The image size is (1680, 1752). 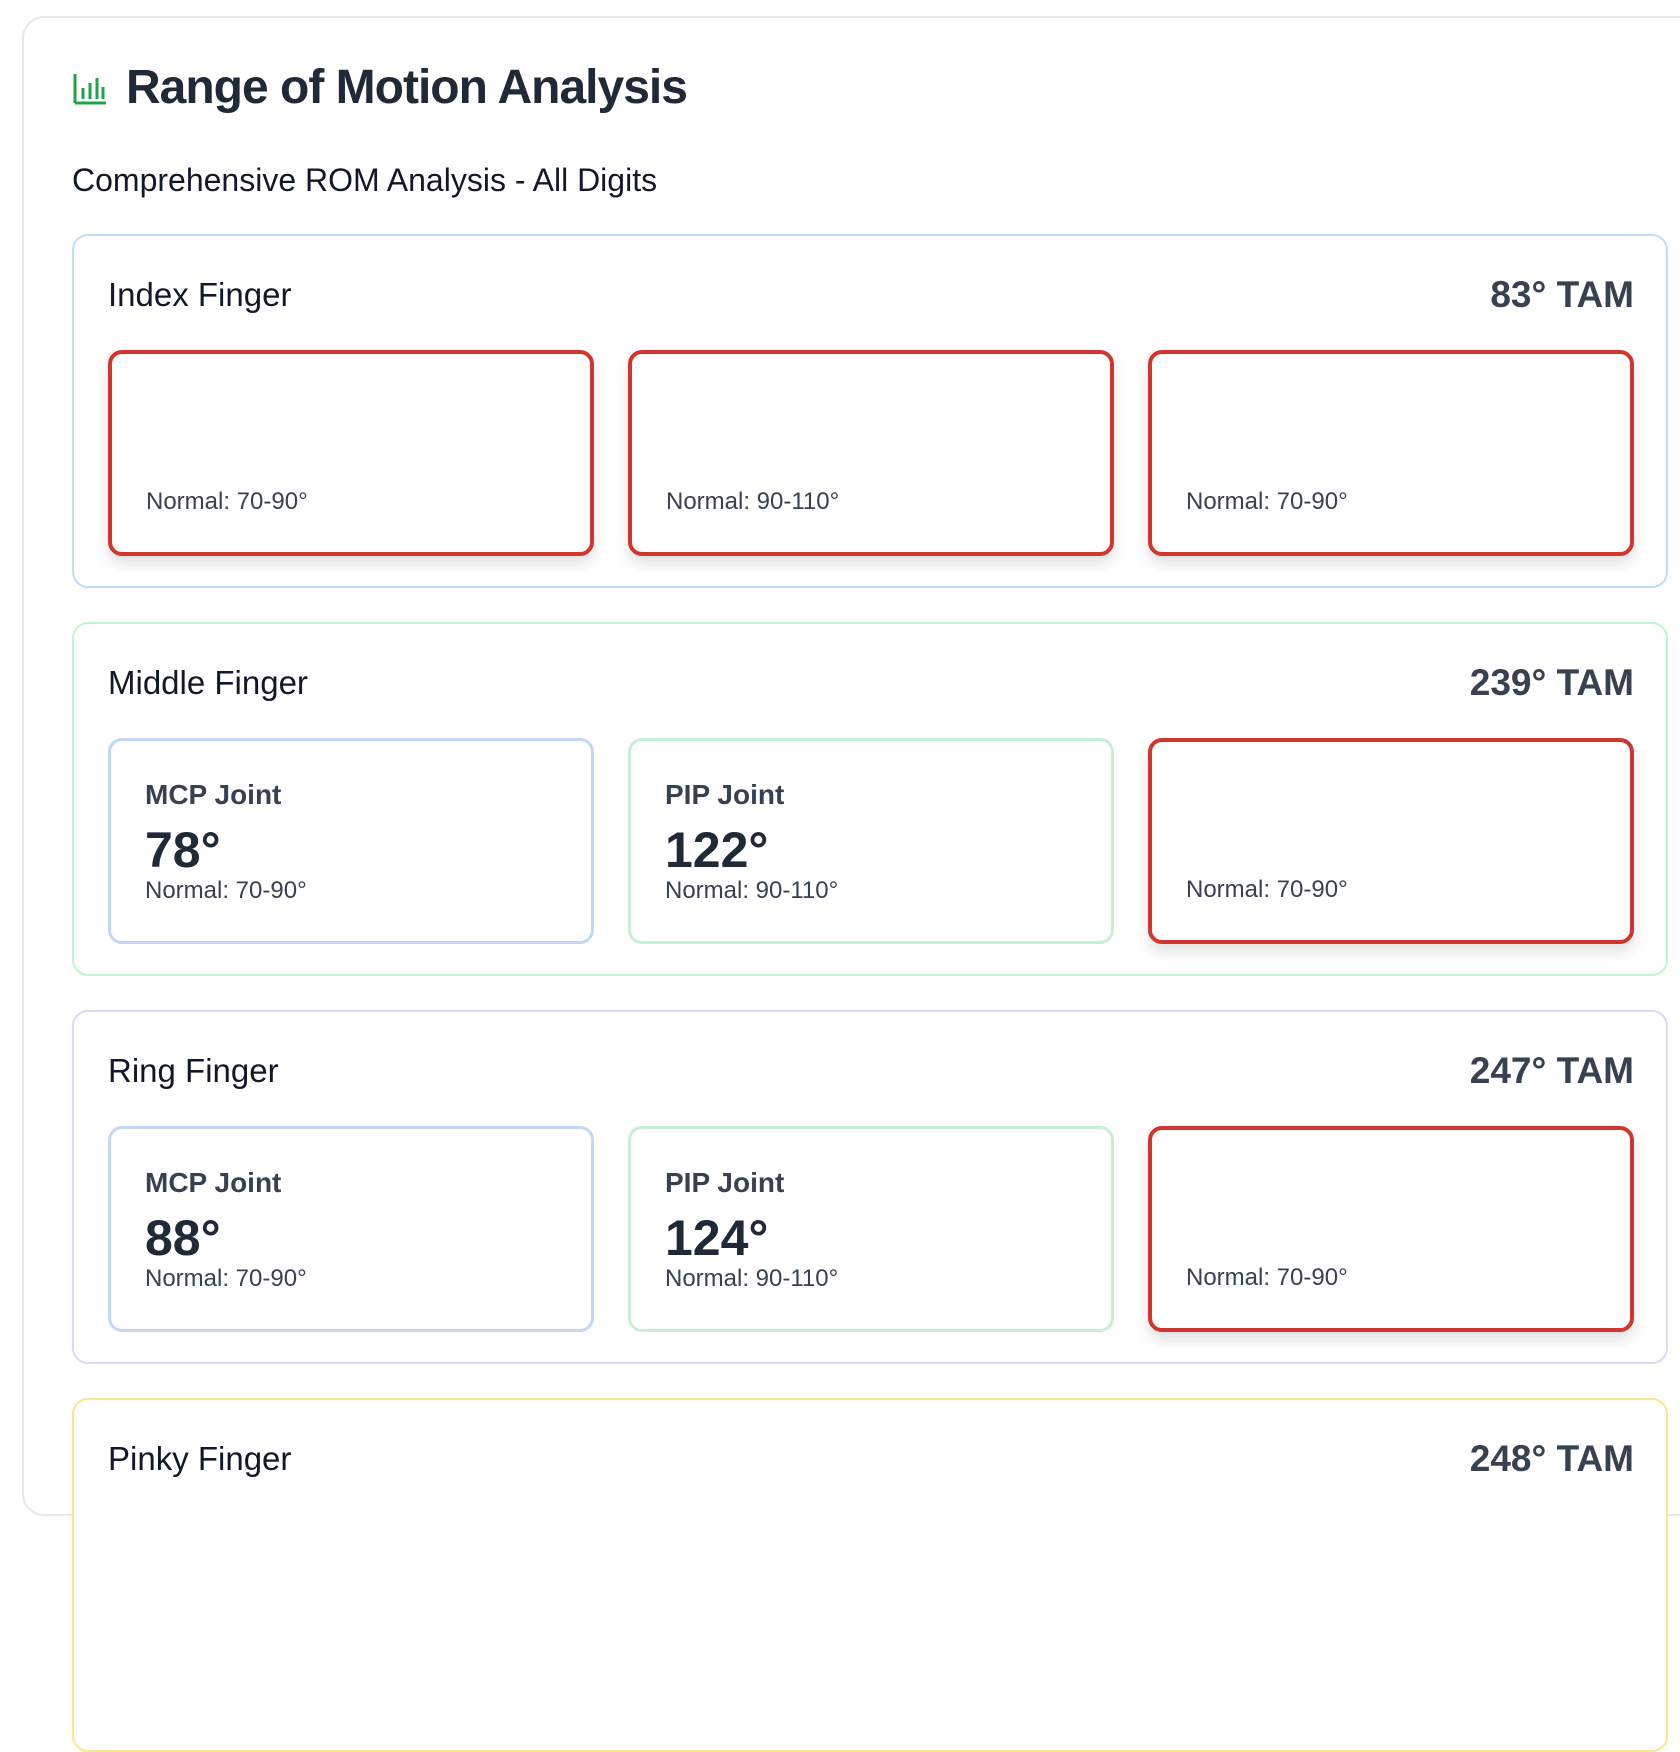 I want to click on joint-card-pip: Normal: 90-110°, so click(x=871, y=453).